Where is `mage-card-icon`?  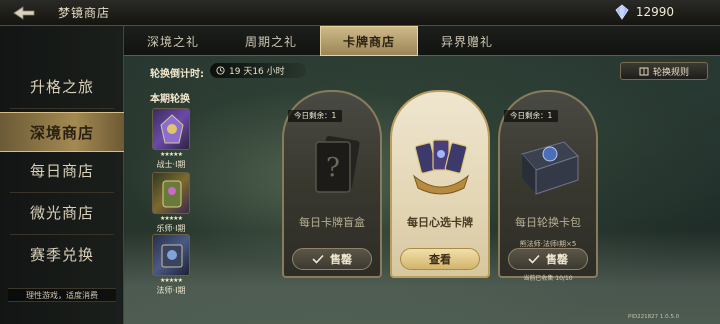
mage-card-icon is located at coordinates (172, 256).